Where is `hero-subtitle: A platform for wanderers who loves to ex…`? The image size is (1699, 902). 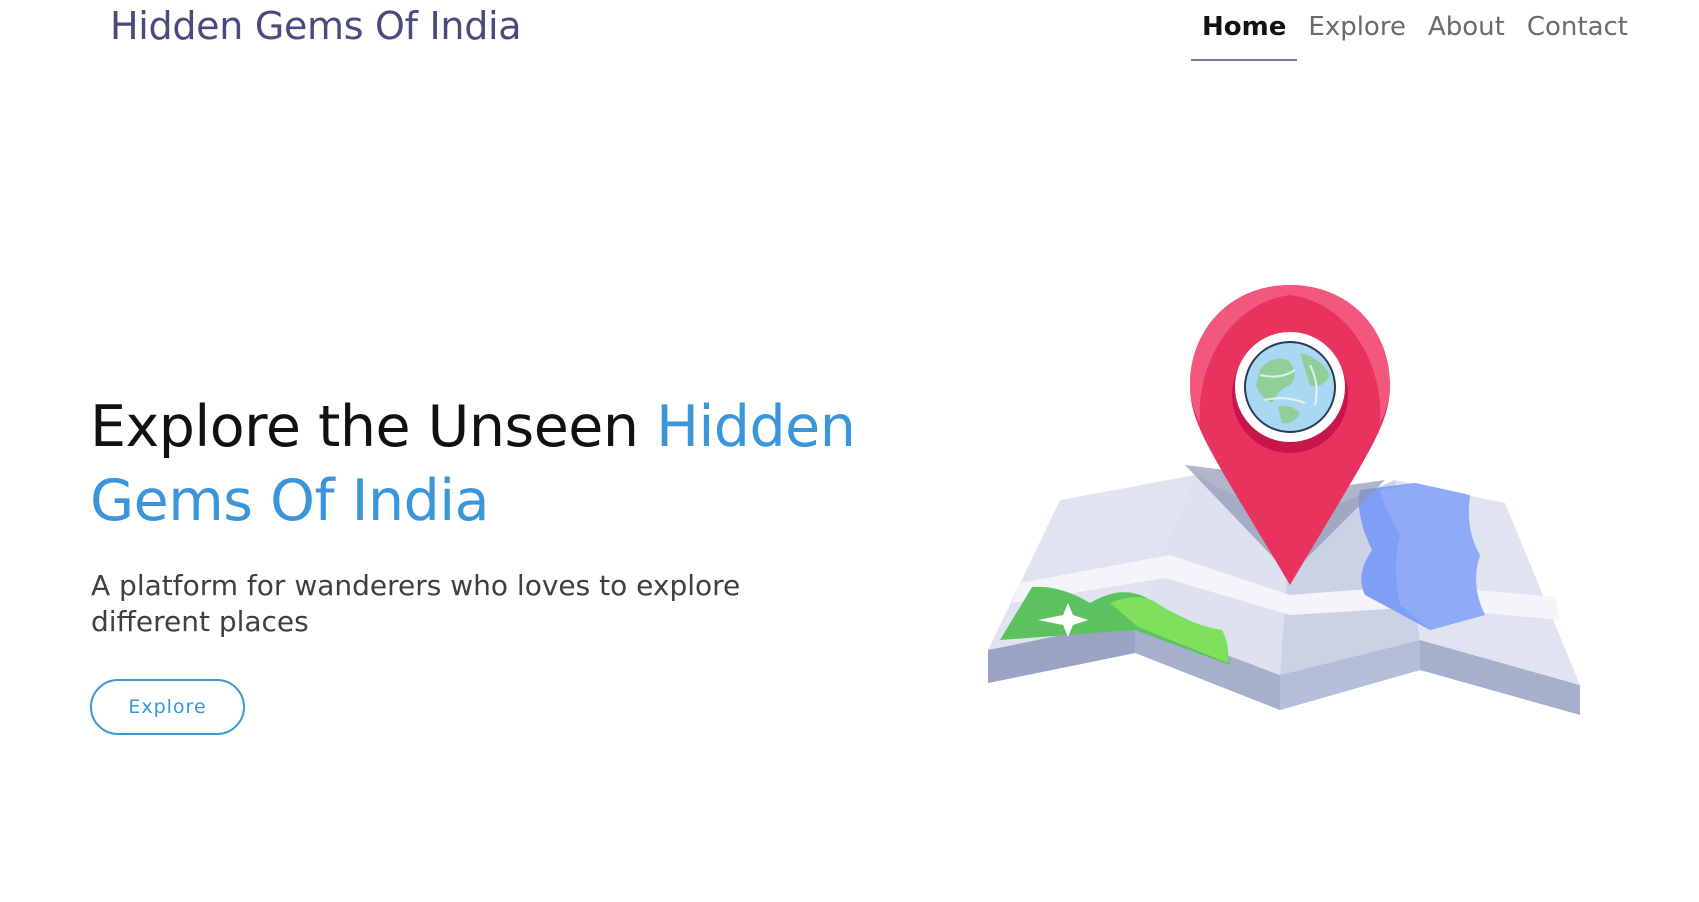
hero-subtitle: A platform for wanderers who loves to ex… is located at coordinates (416, 603).